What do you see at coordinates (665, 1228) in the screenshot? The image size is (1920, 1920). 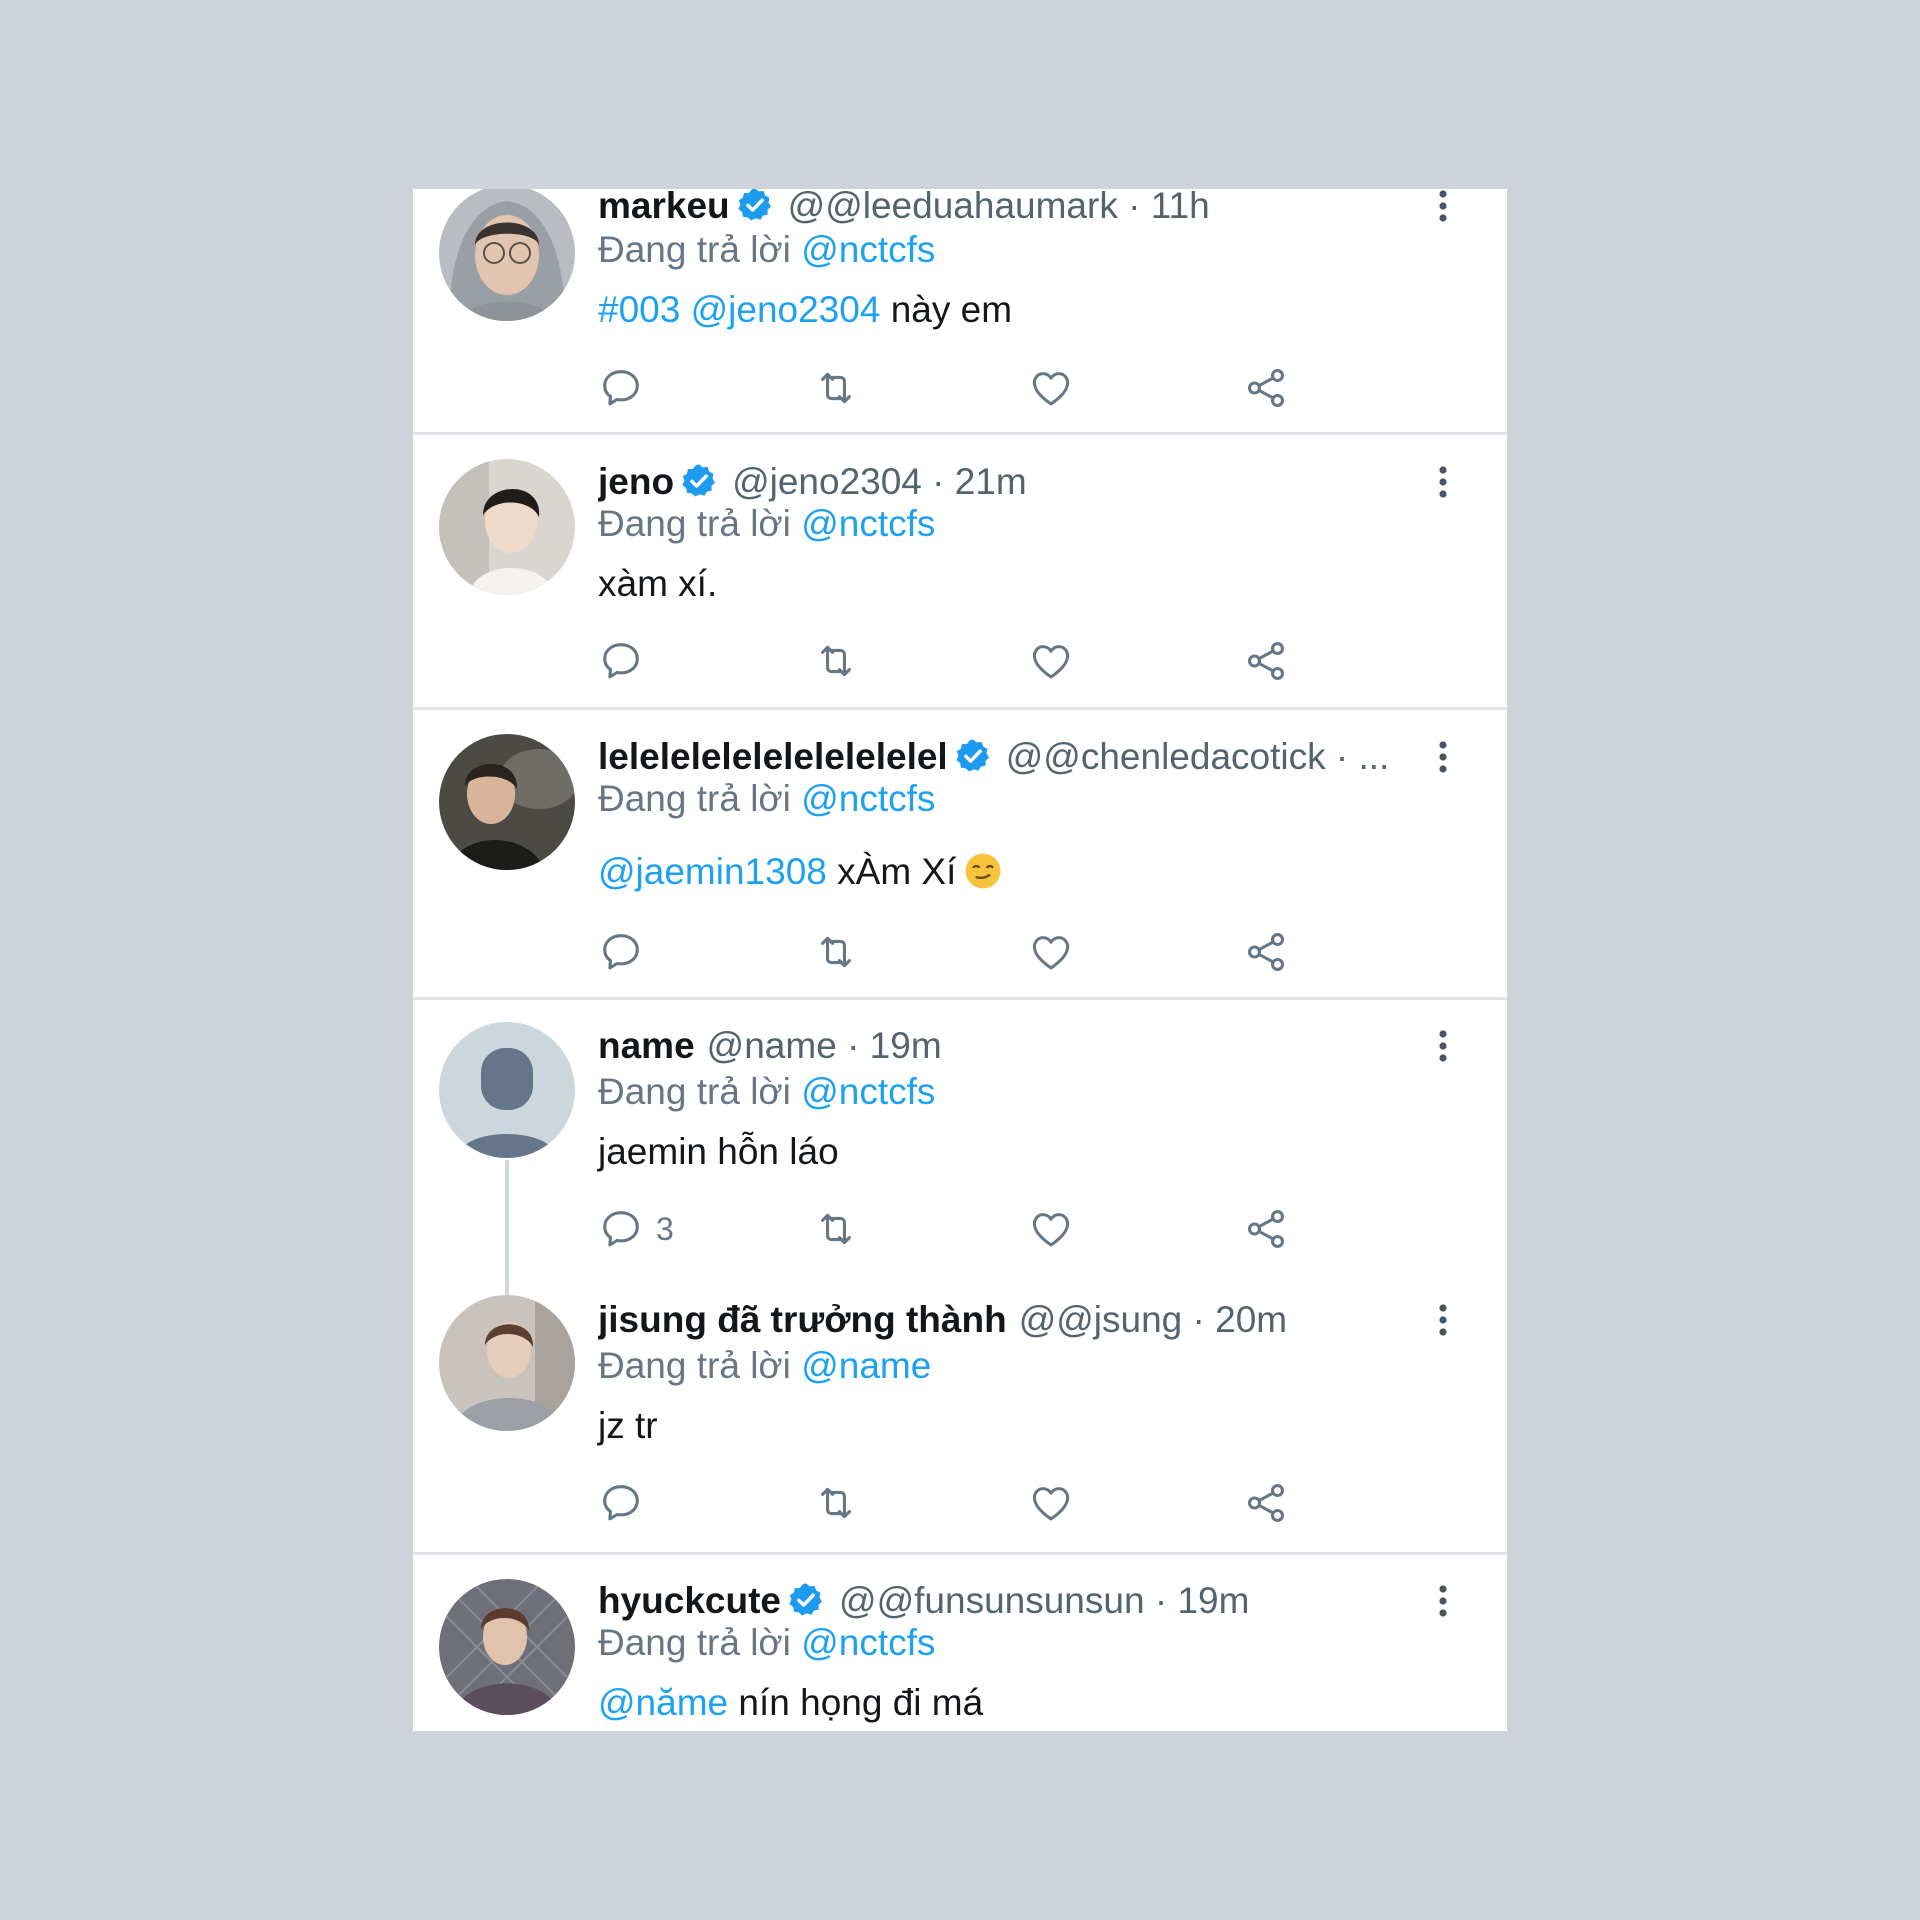 I see `reply-count: 3` at bounding box center [665, 1228].